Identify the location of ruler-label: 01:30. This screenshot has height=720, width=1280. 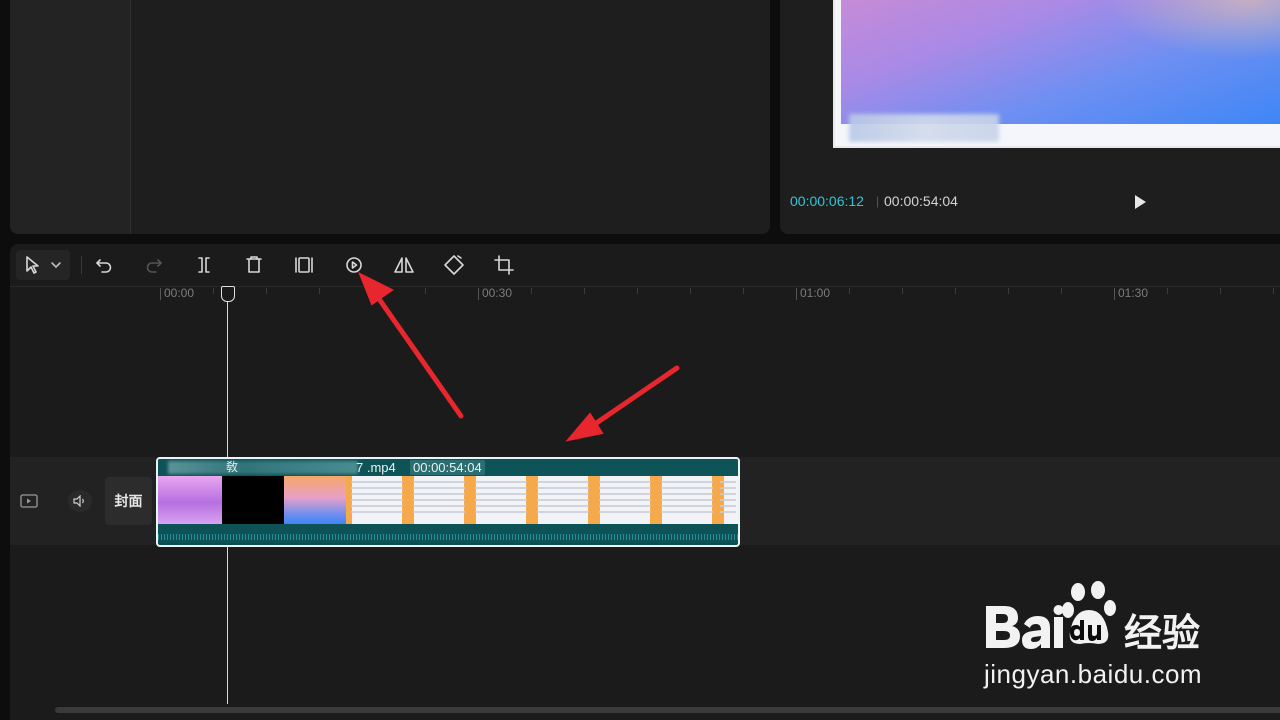
(1133, 293).